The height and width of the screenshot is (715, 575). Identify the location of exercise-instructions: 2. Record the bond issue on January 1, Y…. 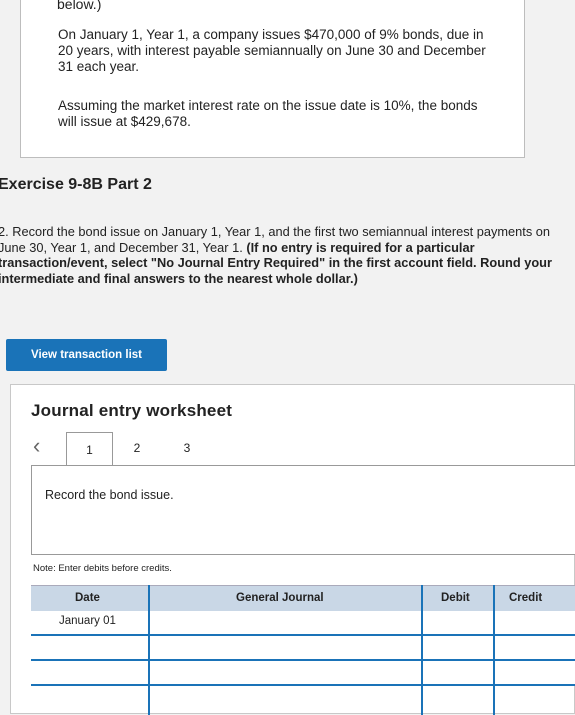
(279, 255).